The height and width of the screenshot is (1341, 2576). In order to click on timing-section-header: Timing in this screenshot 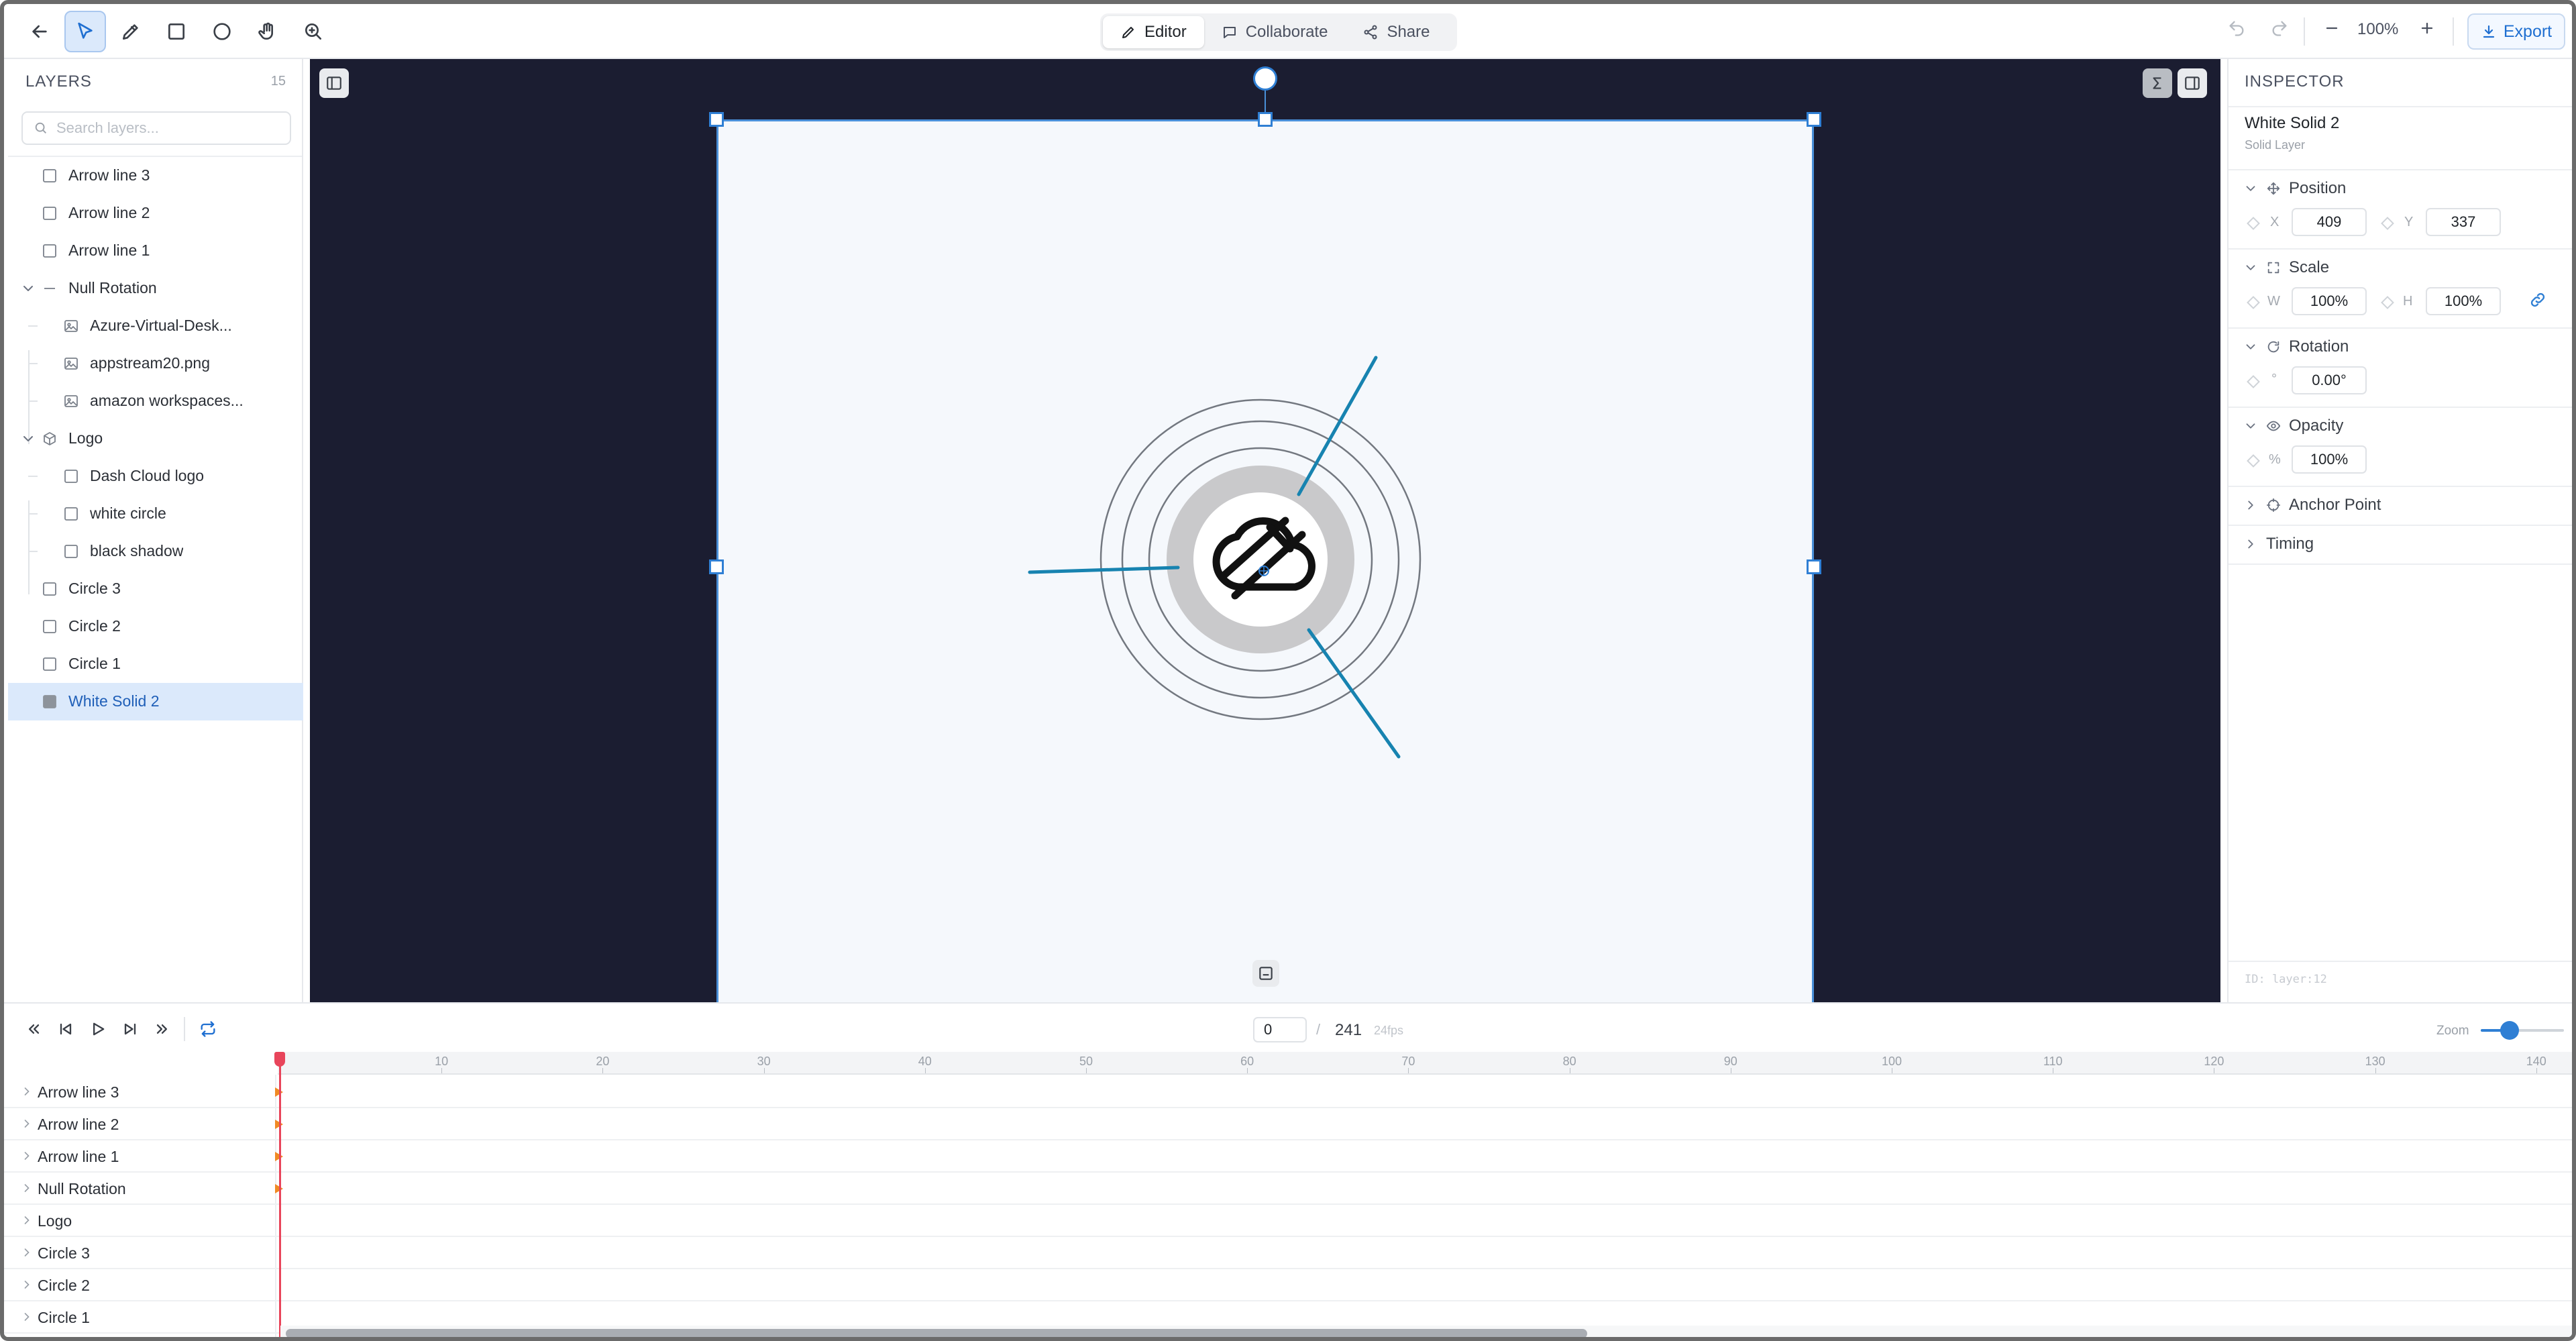, I will do `click(2278, 544)`.